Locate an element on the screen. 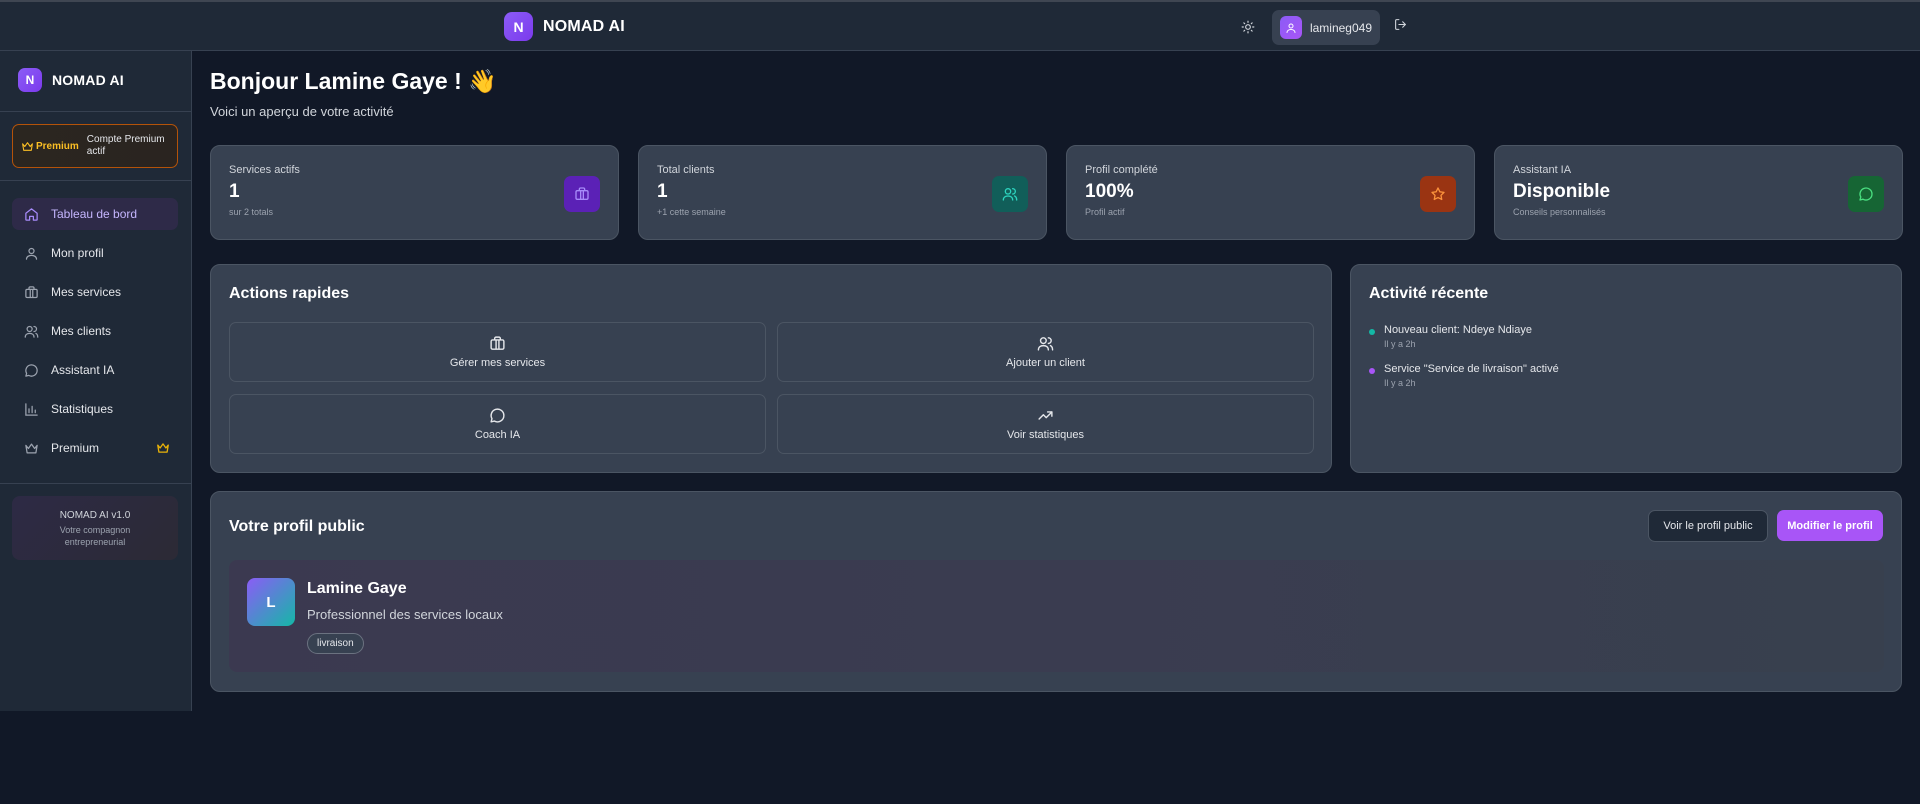 This screenshot has height=804, width=1920. recent-activity-title: Activité récente is located at coordinates (1429, 293).